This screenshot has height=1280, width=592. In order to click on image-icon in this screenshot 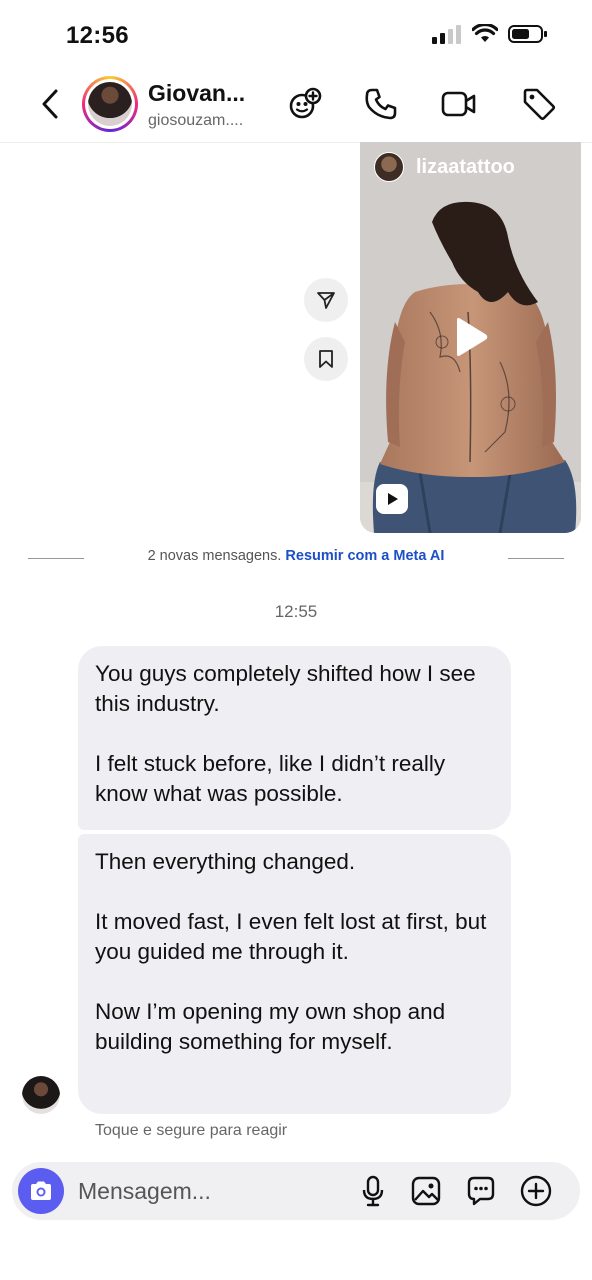, I will do `click(426, 1191)`.